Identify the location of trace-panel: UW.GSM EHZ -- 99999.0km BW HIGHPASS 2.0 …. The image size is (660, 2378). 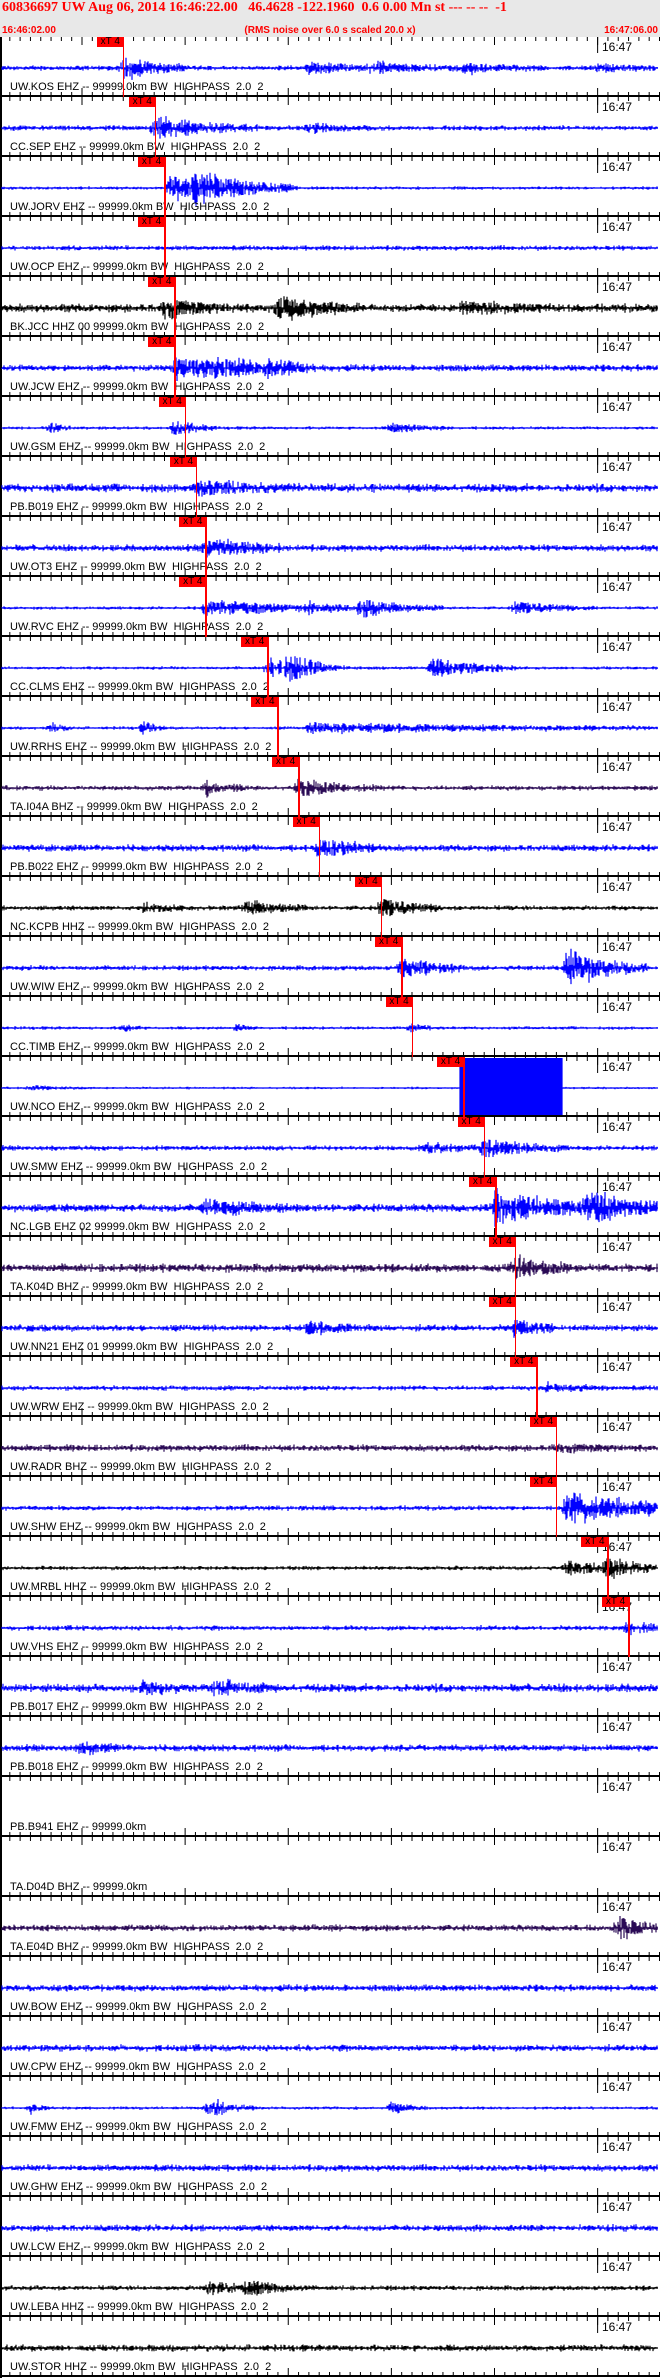
(330, 427).